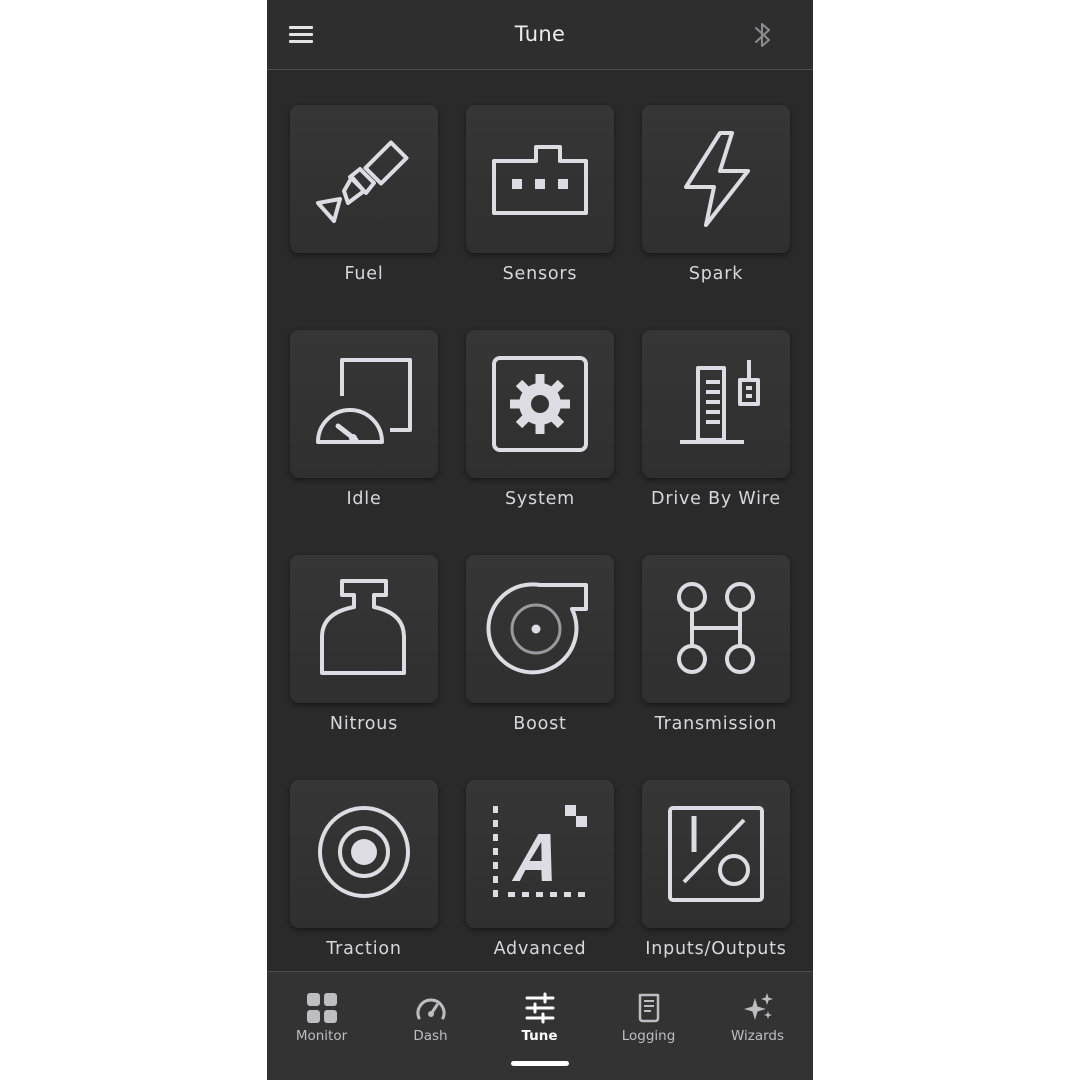  I want to click on transmission-card, so click(716, 629).